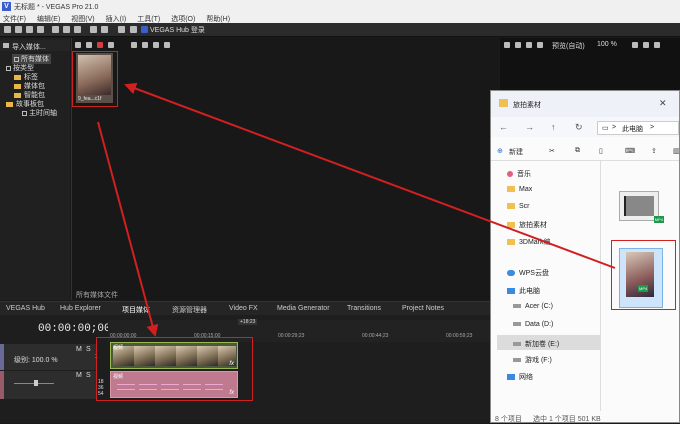  What do you see at coordinates (144, 29) in the screenshot?
I see `hub-icon` at bounding box center [144, 29].